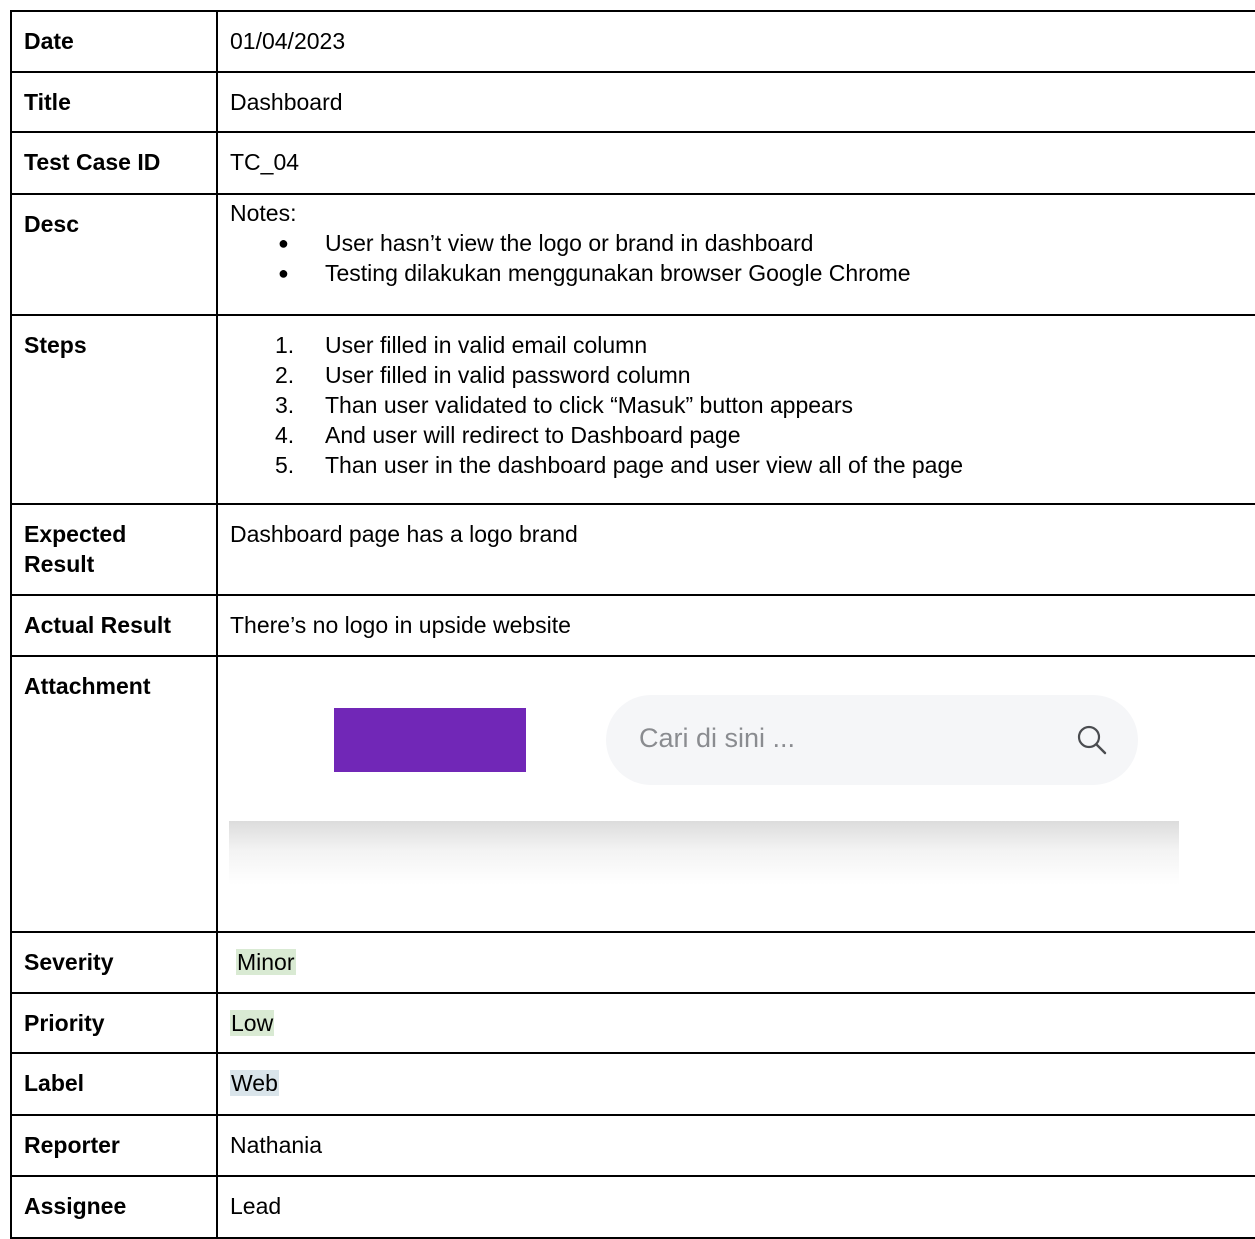 This screenshot has width=1255, height=1239. I want to click on date-label: Date, so click(114, 41).